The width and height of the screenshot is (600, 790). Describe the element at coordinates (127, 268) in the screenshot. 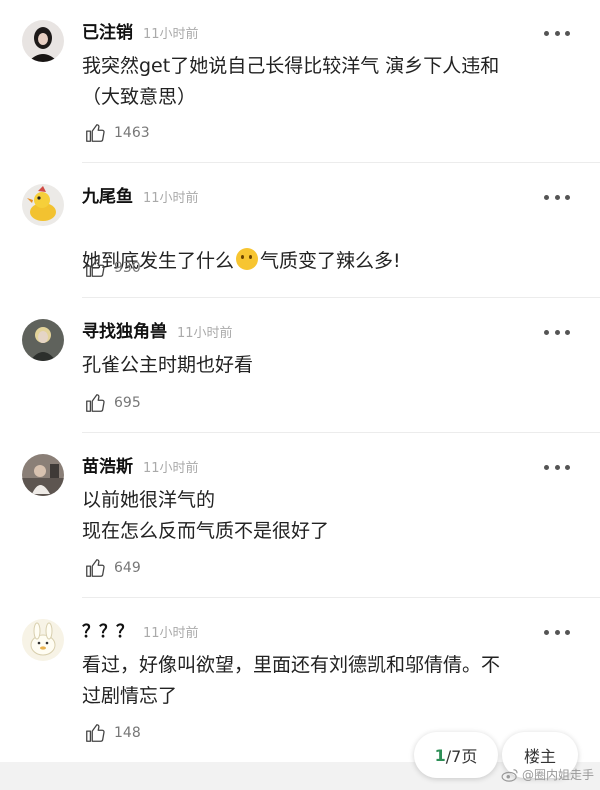

I see `like-count: 930` at that location.